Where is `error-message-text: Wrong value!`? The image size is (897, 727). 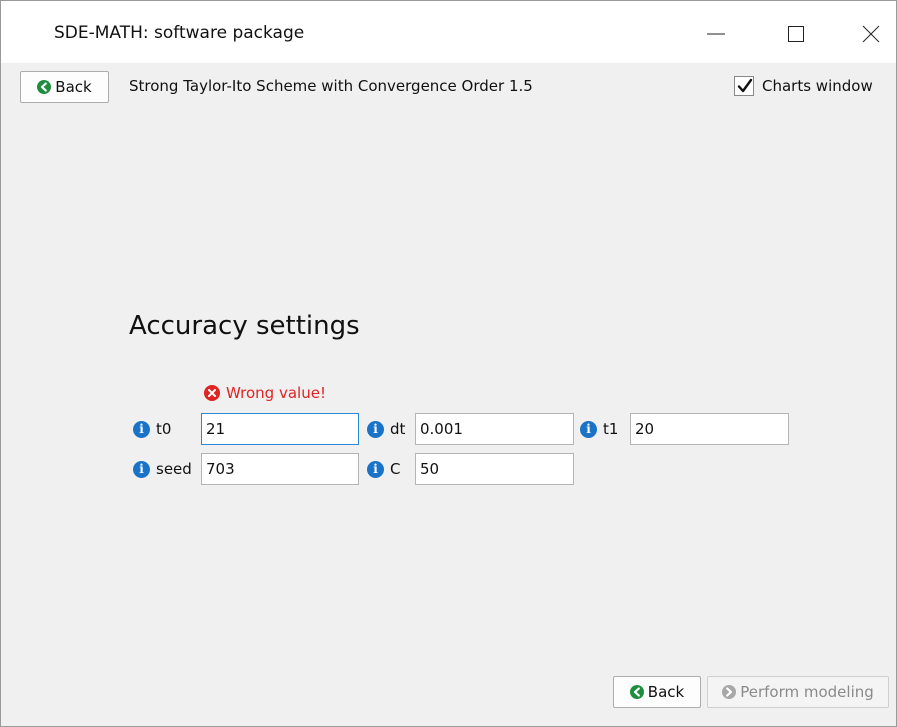 error-message-text: Wrong value! is located at coordinates (276, 393).